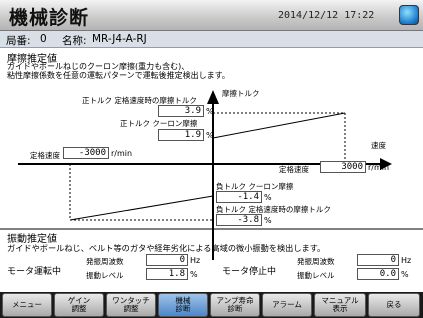  I want to click on nav-machine-diag-button: 機械 診断, so click(183, 305).